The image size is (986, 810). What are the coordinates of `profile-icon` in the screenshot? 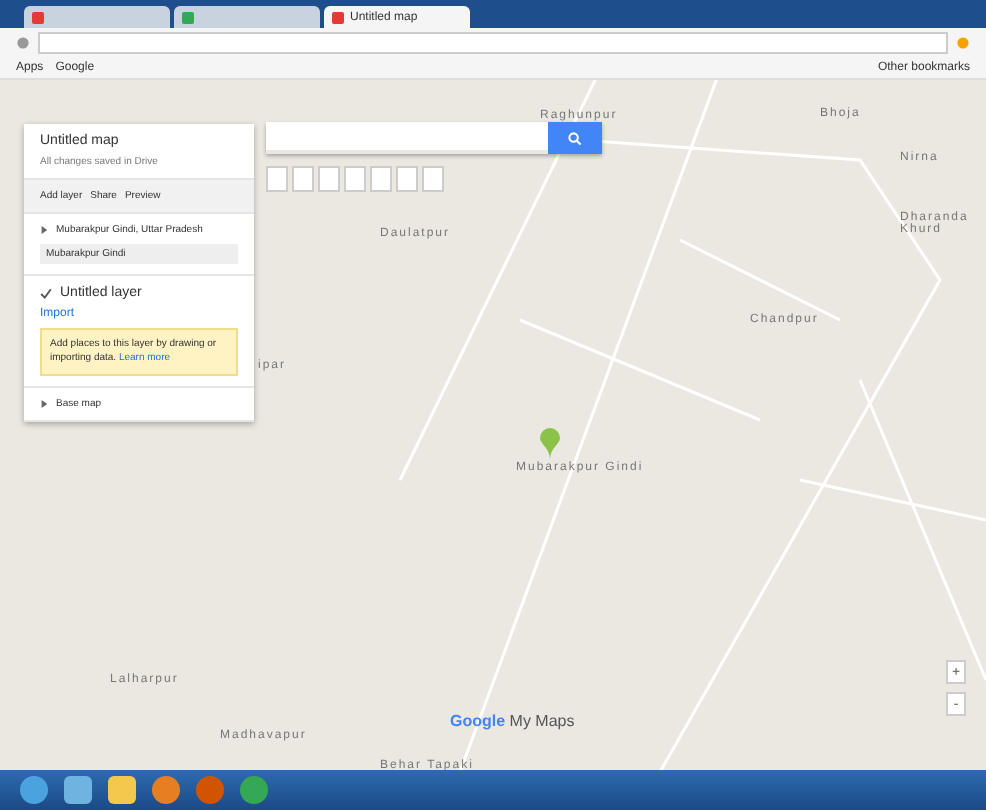 It's located at (963, 42).